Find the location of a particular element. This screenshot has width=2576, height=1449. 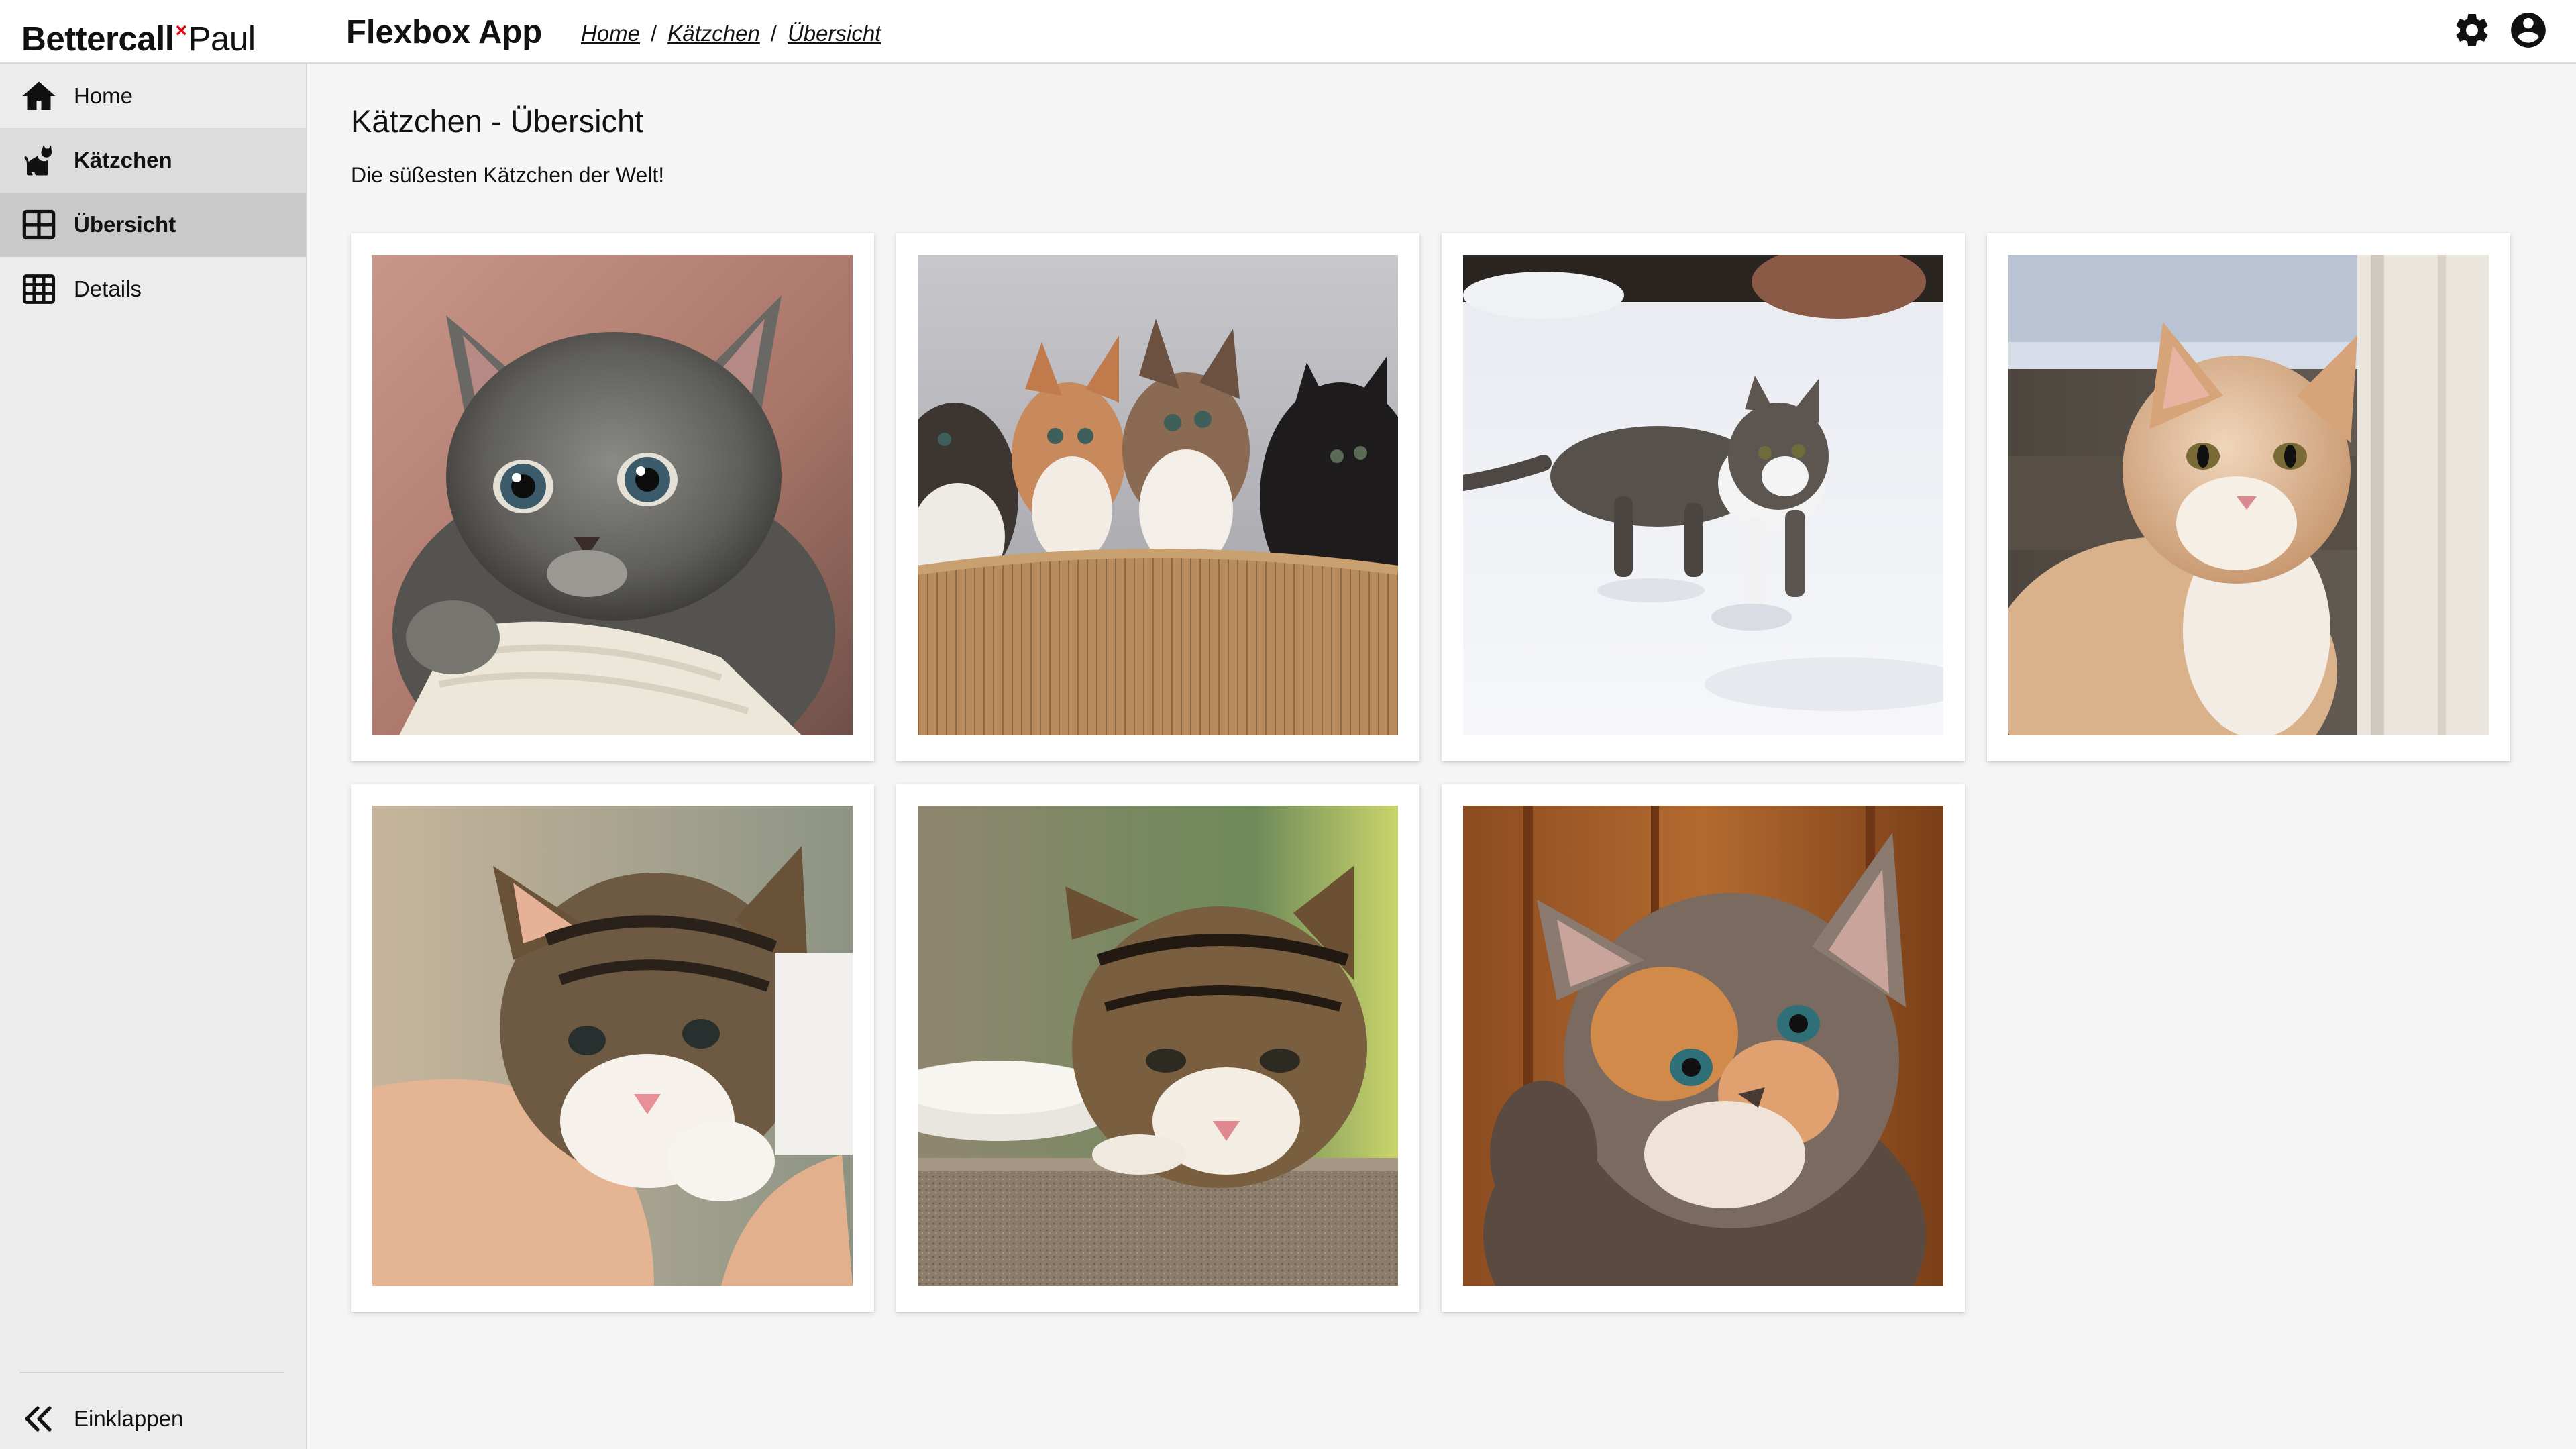

account-button is located at coordinates (2528, 30).